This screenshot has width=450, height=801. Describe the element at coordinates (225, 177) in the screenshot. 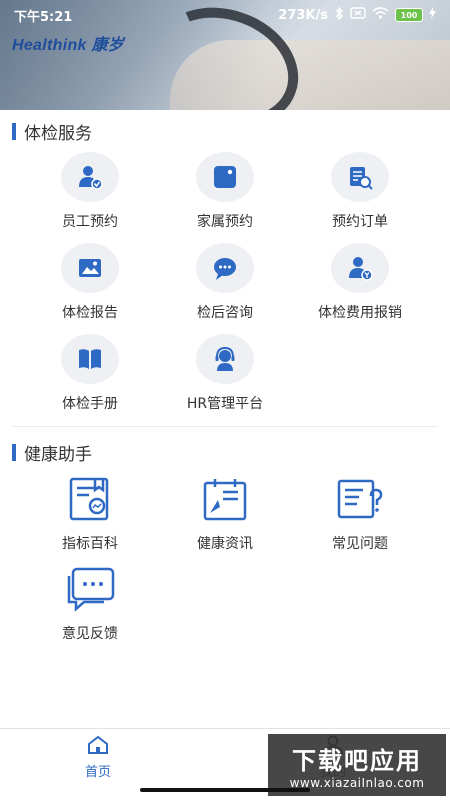

I see `family-appointment-icon` at that location.